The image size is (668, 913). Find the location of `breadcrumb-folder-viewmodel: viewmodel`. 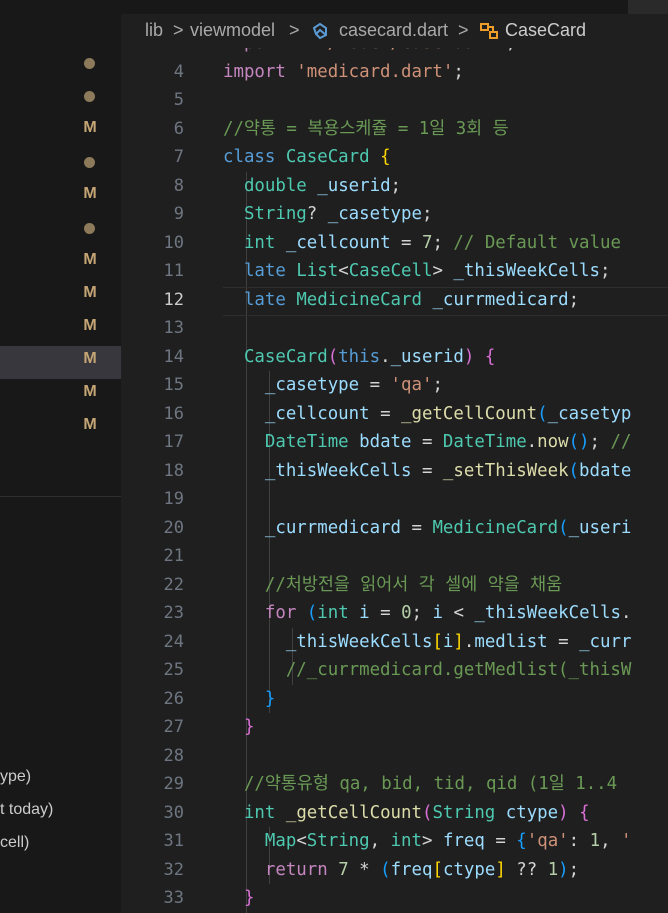

breadcrumb-folder-viewmodel: viewmodel is located at coordinates (232, 30).